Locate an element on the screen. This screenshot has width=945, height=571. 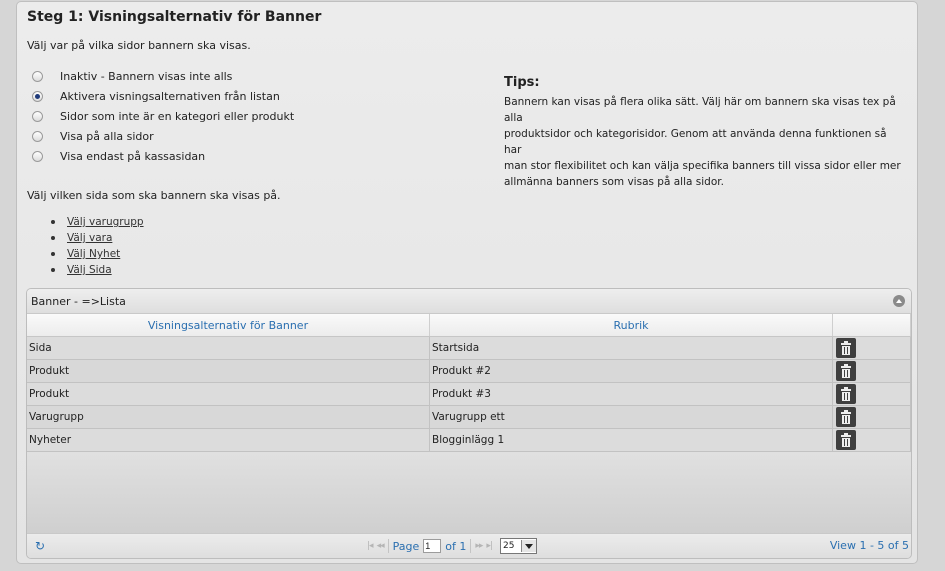
rows-per-page-value: 25 is located at coordinates (508, 546).